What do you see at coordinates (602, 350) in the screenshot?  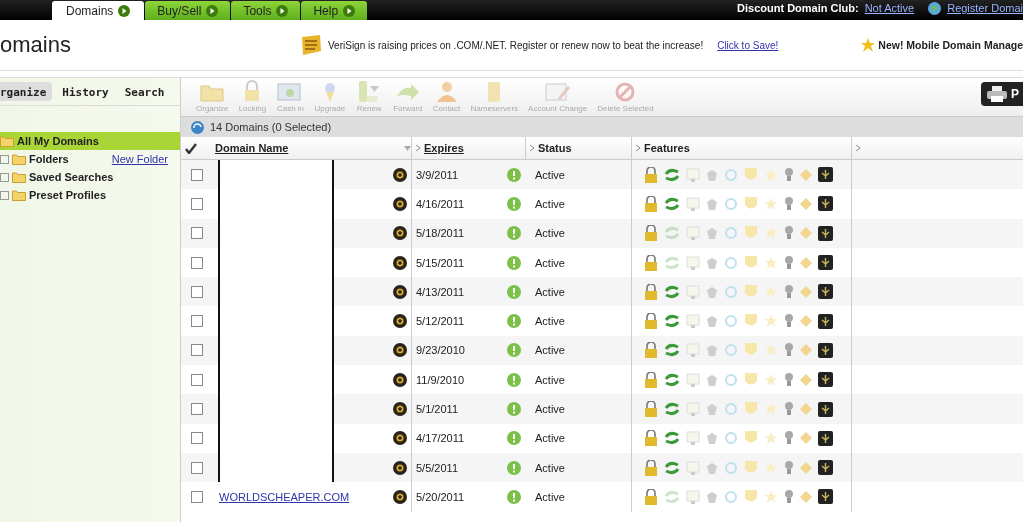 I see `table-row: 9/23/2010 Active` at bounding box center [602, 350].